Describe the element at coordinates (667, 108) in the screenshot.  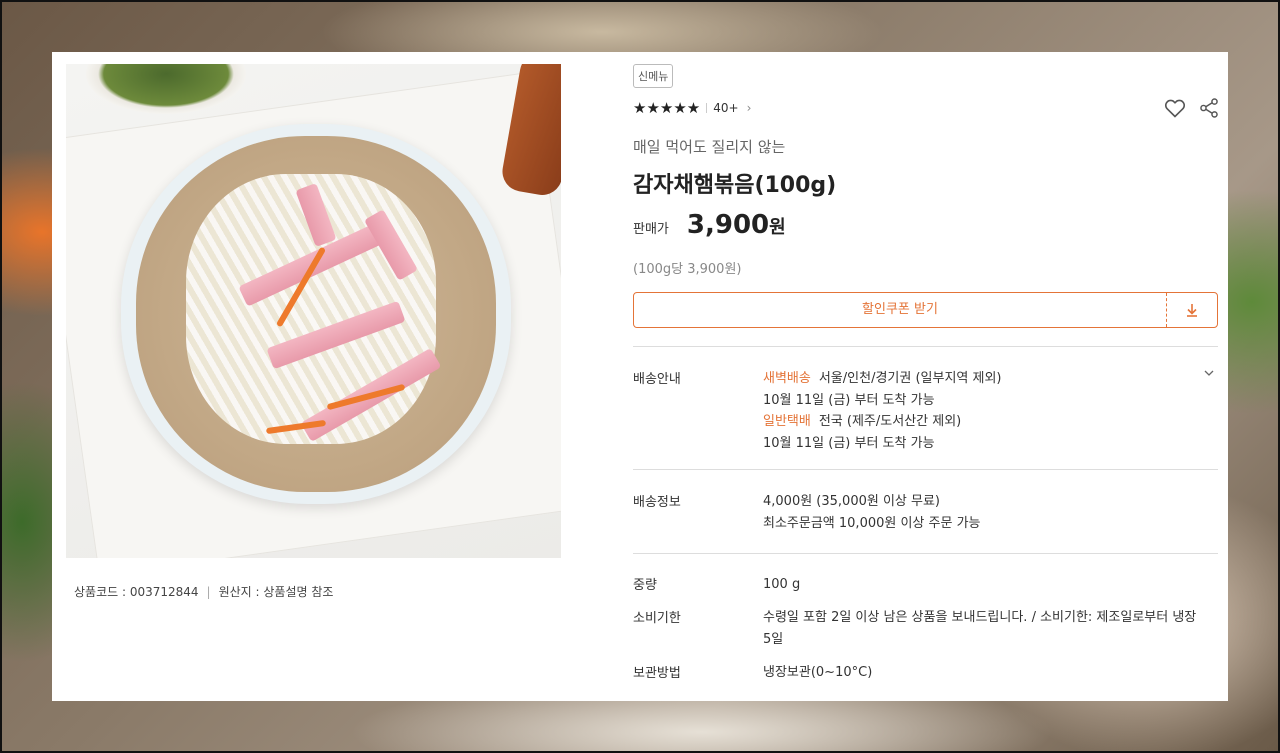
I see `rating-stars: ★★★★★` at that location.